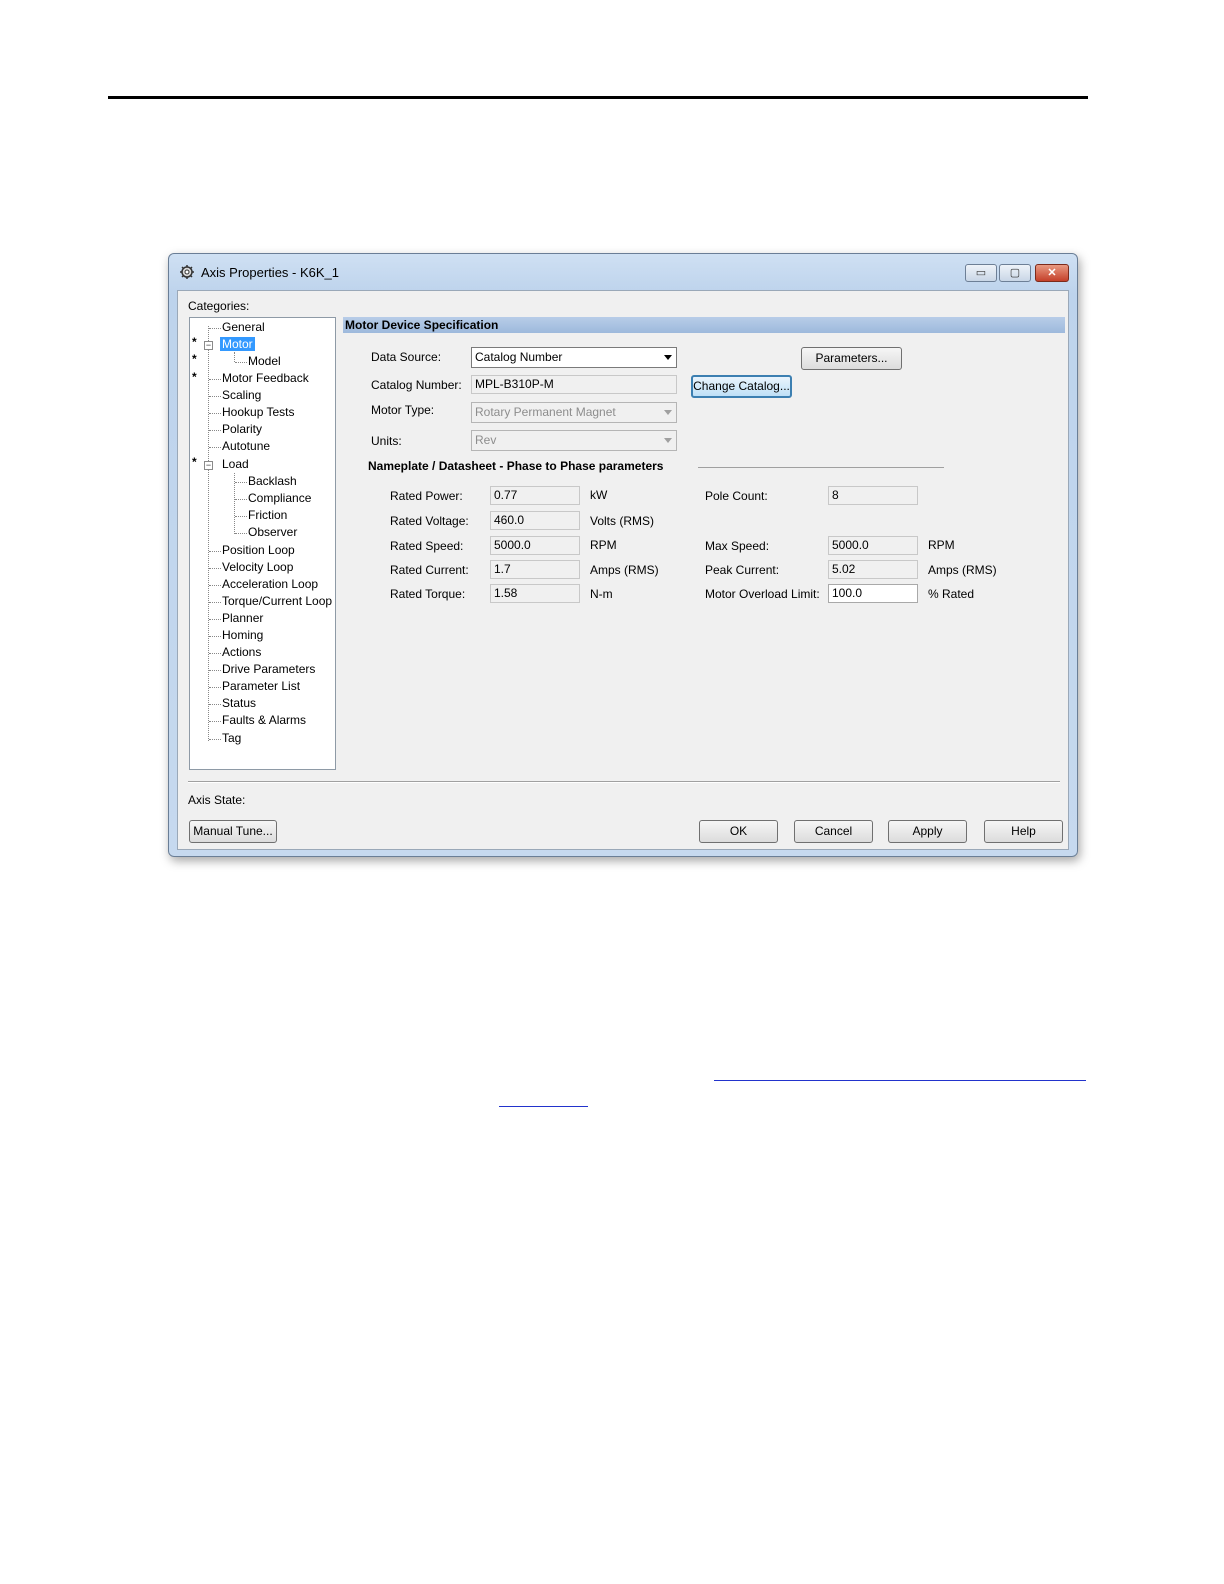 The width and height of the screenshot is (1224, 1584). What do you see at coordinates (574, 384) in the screenshot?
I see `catalog-number-field: MPL-B310P-M` at bounding box center [574, 384].